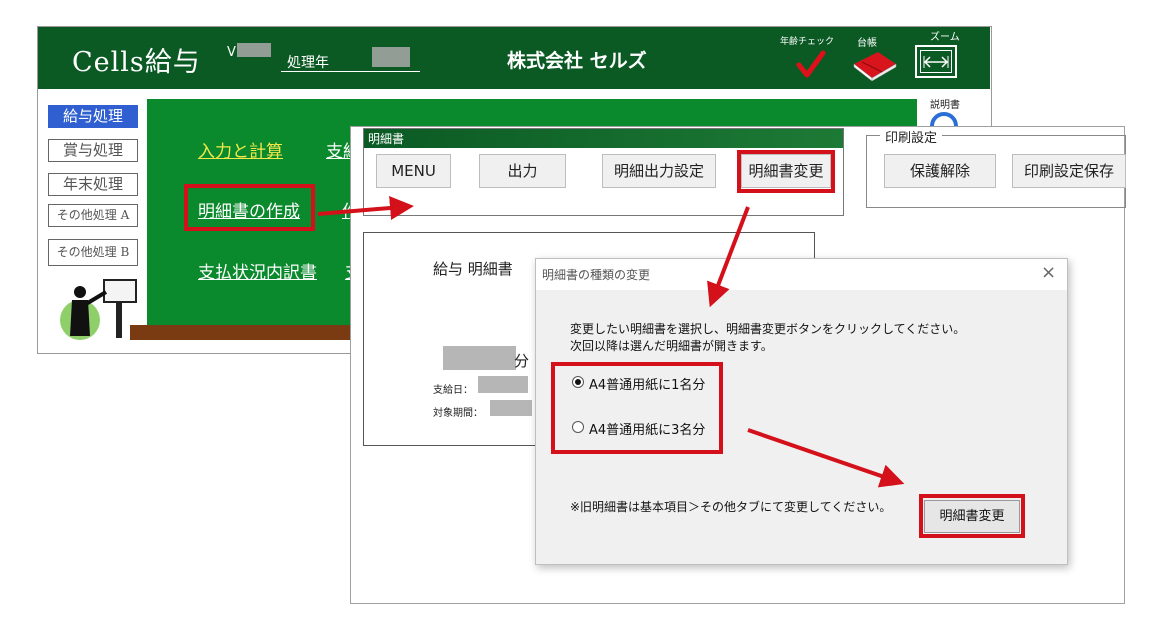  Describe the element at coordinates (826, 458) in the screenshot. I see `arrow-to-dialog-button` at that location.